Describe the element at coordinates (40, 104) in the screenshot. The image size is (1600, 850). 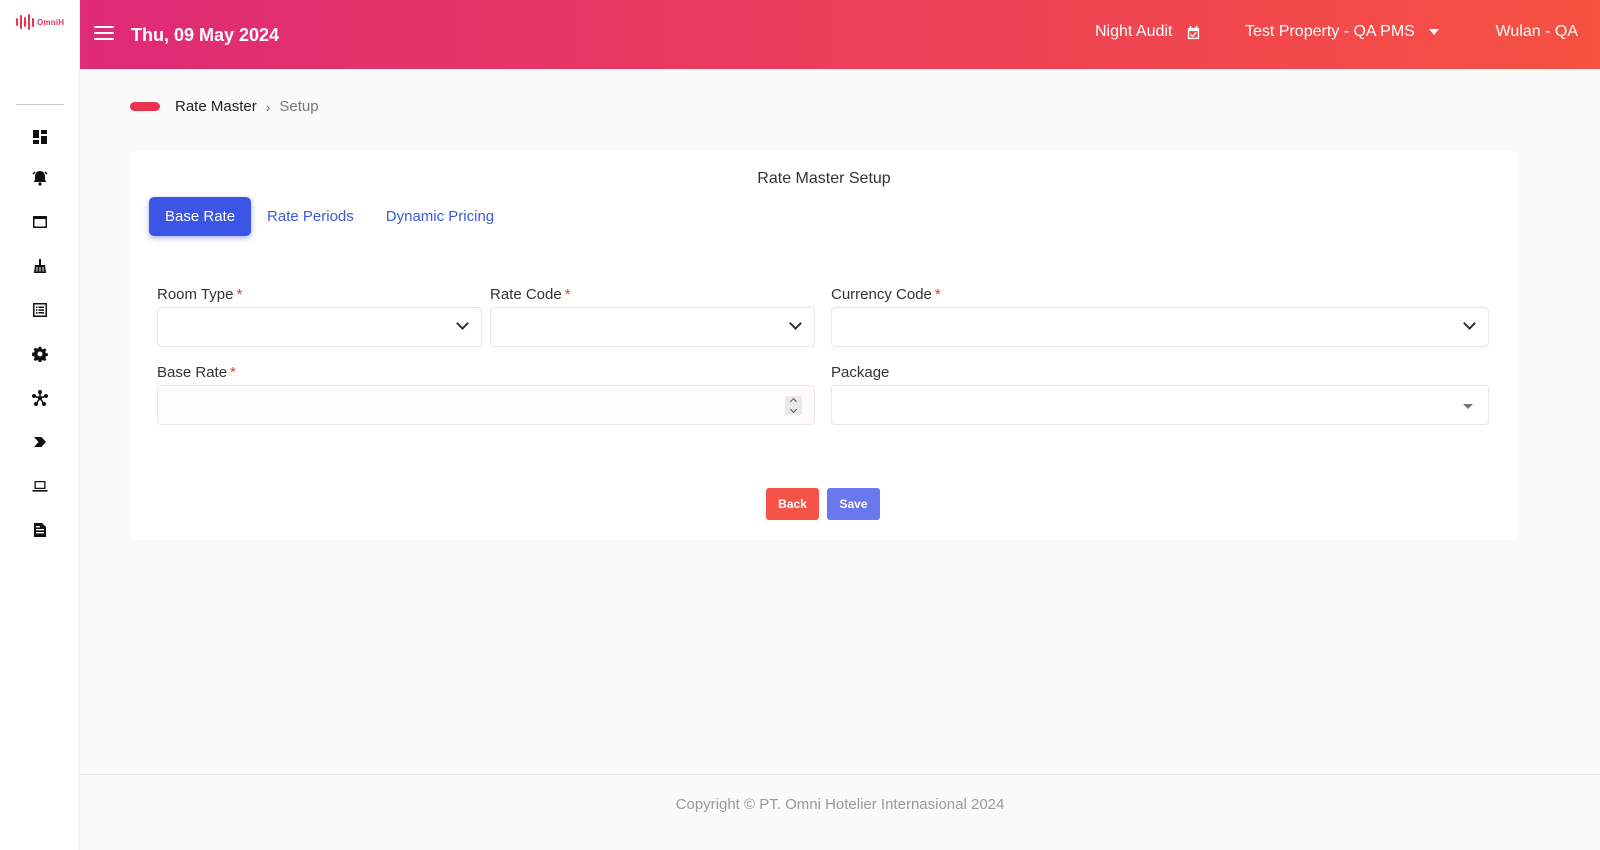
I see `sidebar-divider` at that location.